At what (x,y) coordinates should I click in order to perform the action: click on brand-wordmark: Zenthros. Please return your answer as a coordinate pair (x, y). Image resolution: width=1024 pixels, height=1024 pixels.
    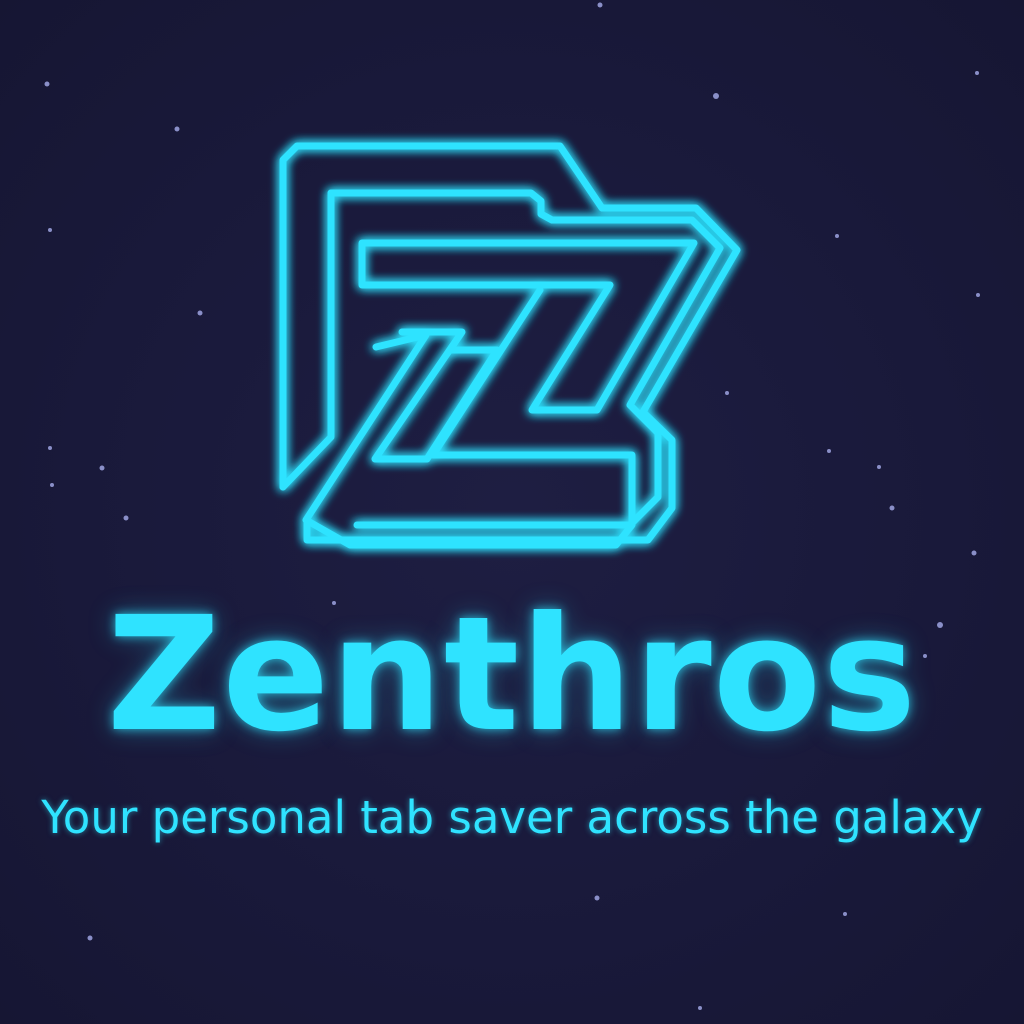
    Looking at the image, I should click on (512, 675).